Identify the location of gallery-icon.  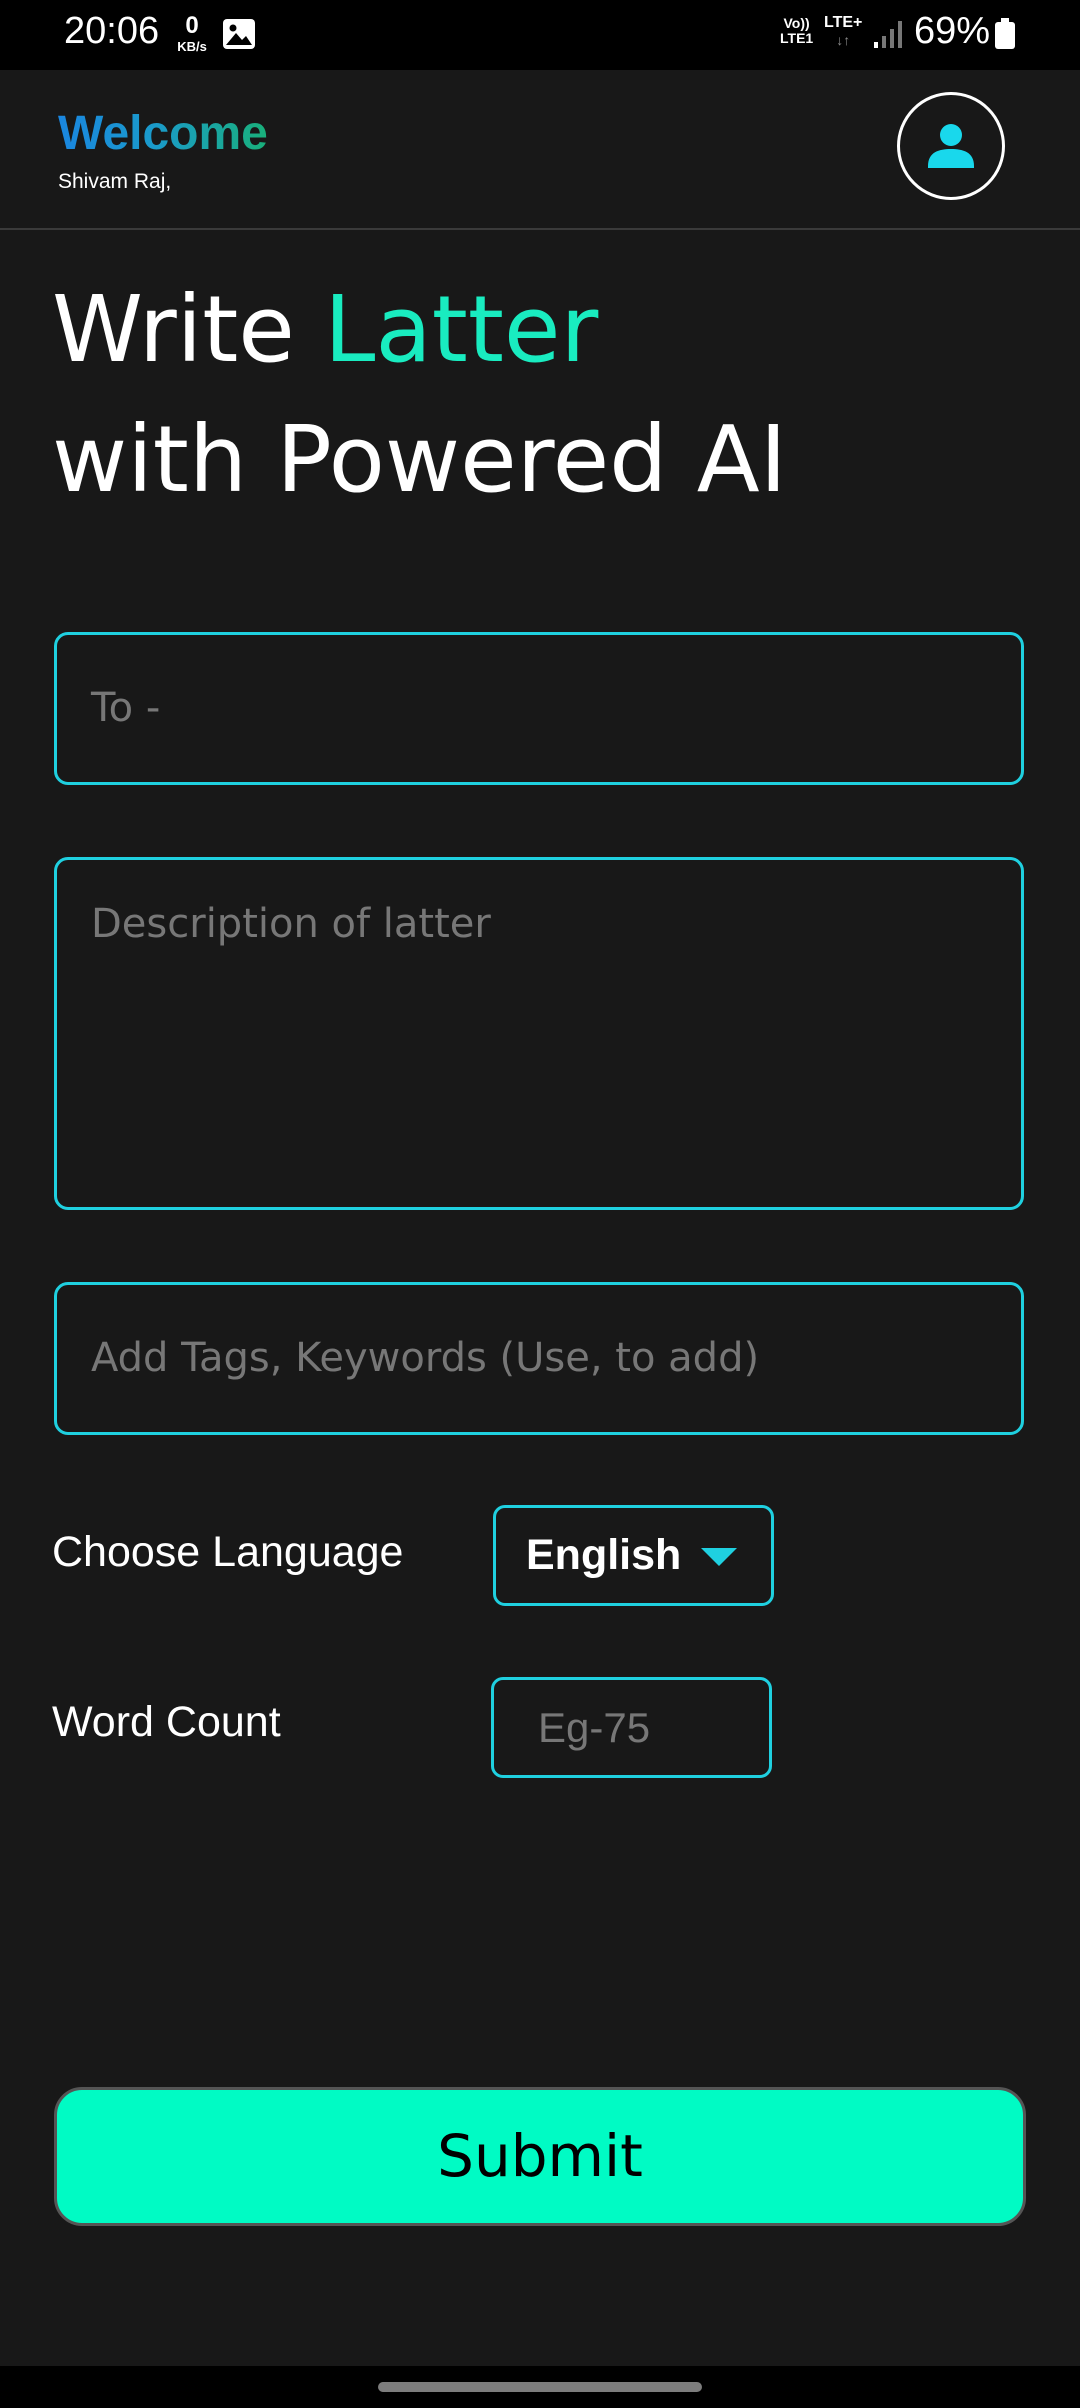
(239, 34).